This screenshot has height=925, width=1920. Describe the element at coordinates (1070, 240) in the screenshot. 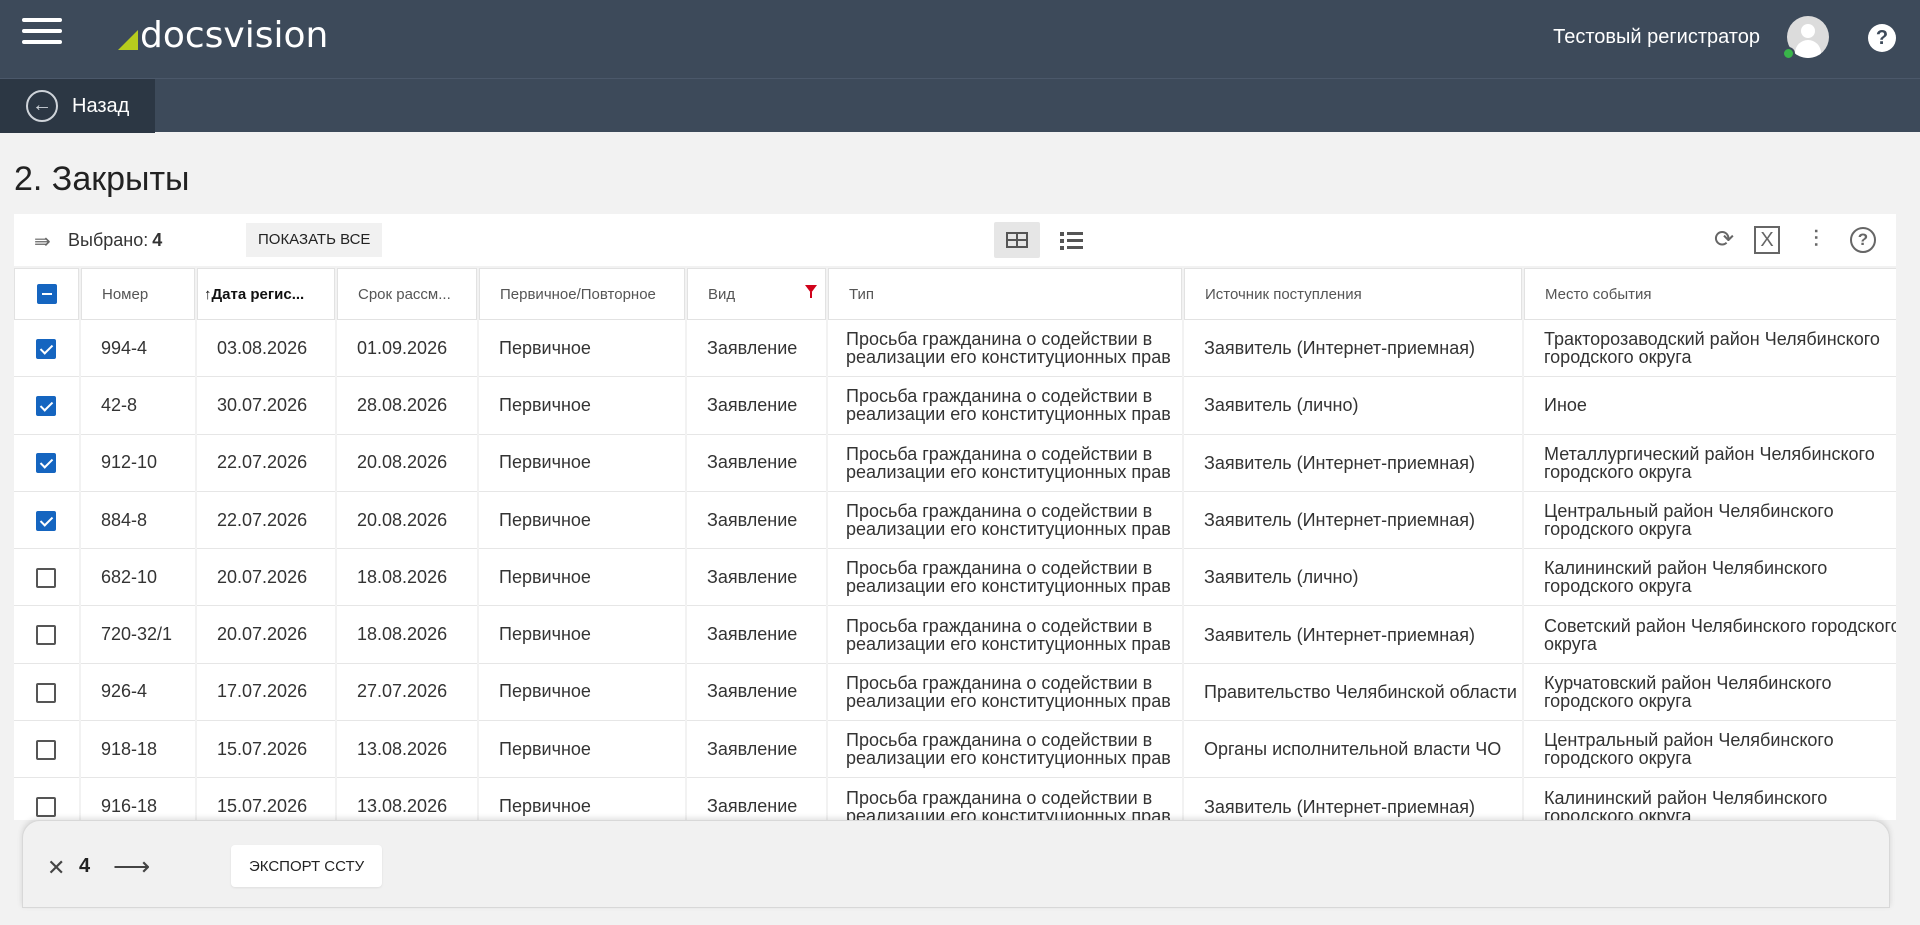

I see `list-view-icon` at that location.